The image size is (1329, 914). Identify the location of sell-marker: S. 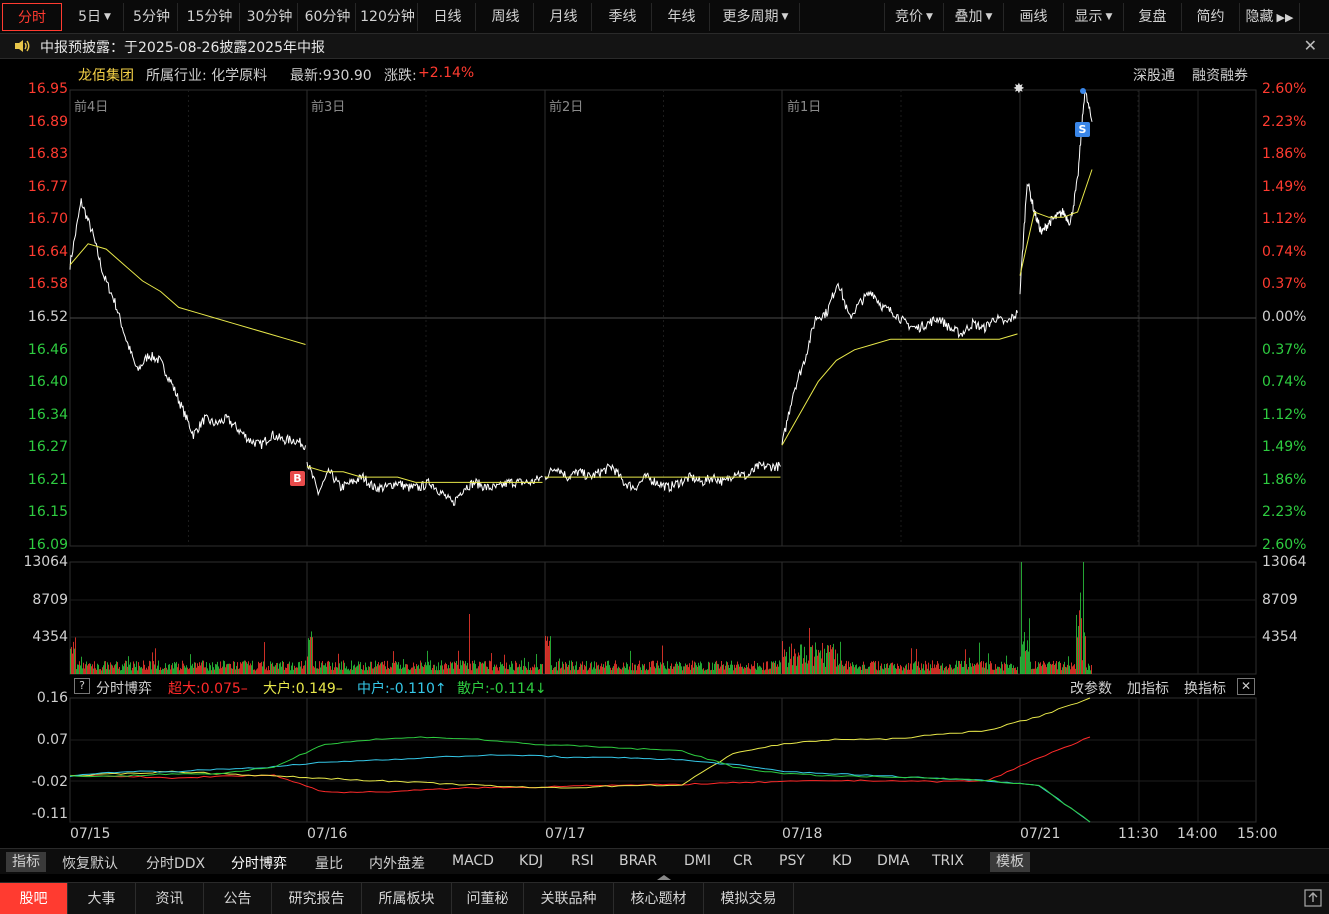
(1082, 129).